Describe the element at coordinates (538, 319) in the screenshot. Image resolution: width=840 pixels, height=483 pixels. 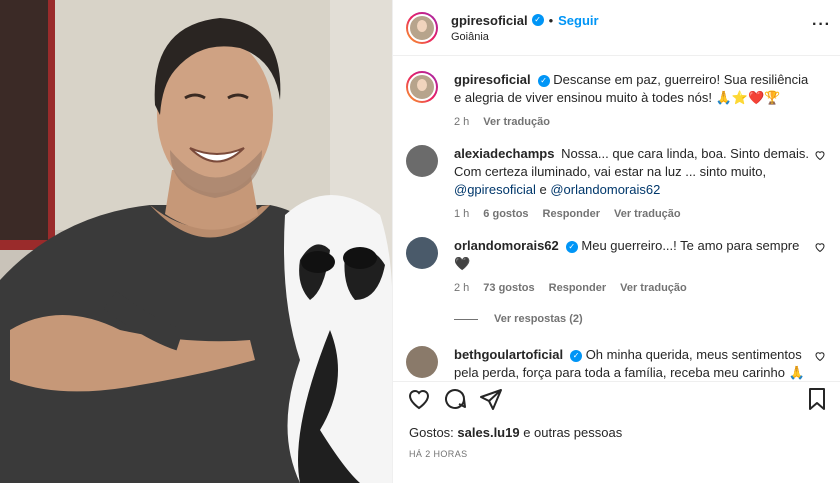
I see `view-replies-label: Ver respostas (2)` at that location.